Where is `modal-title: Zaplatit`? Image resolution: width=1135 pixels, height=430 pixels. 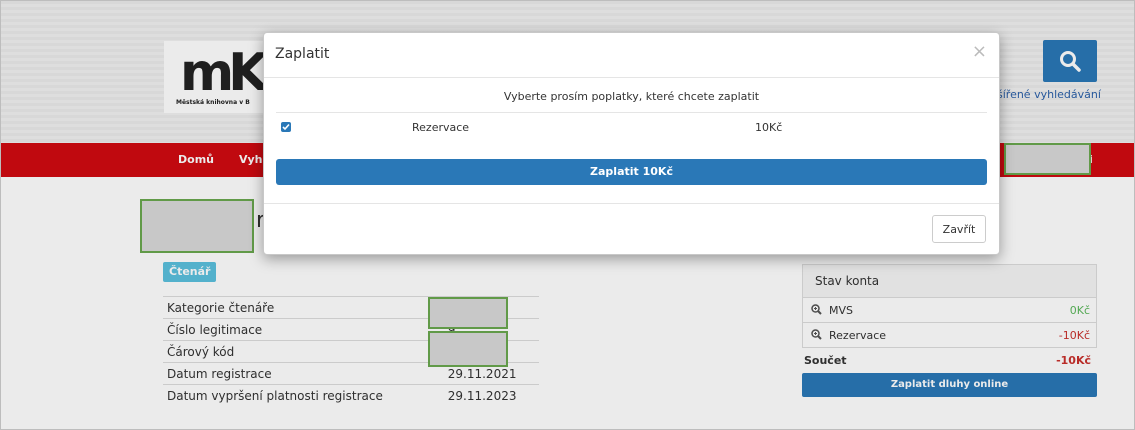 modal-title: Zaplatit is located at coordinates (302, 54).